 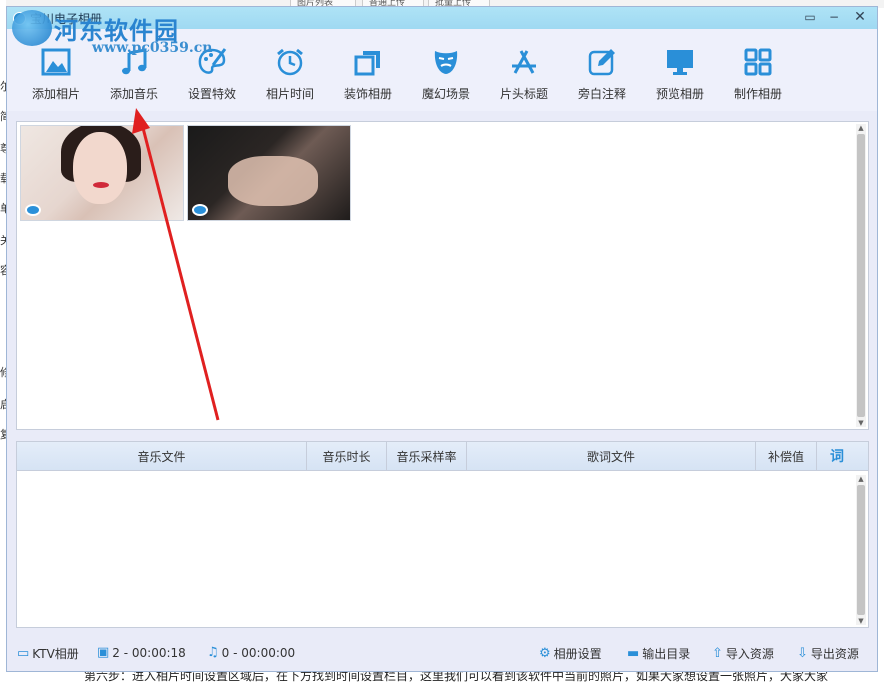 What do you see at coordinates (445, 94) in the screenshot?
I see `tool-label: 魔幻场景` at bounding box center [445, 94].